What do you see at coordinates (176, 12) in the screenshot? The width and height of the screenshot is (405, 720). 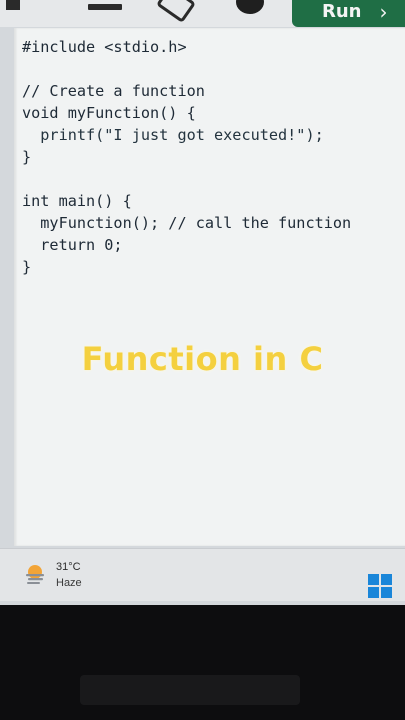 I see `tag-icon` at bounding box center [176, 12].